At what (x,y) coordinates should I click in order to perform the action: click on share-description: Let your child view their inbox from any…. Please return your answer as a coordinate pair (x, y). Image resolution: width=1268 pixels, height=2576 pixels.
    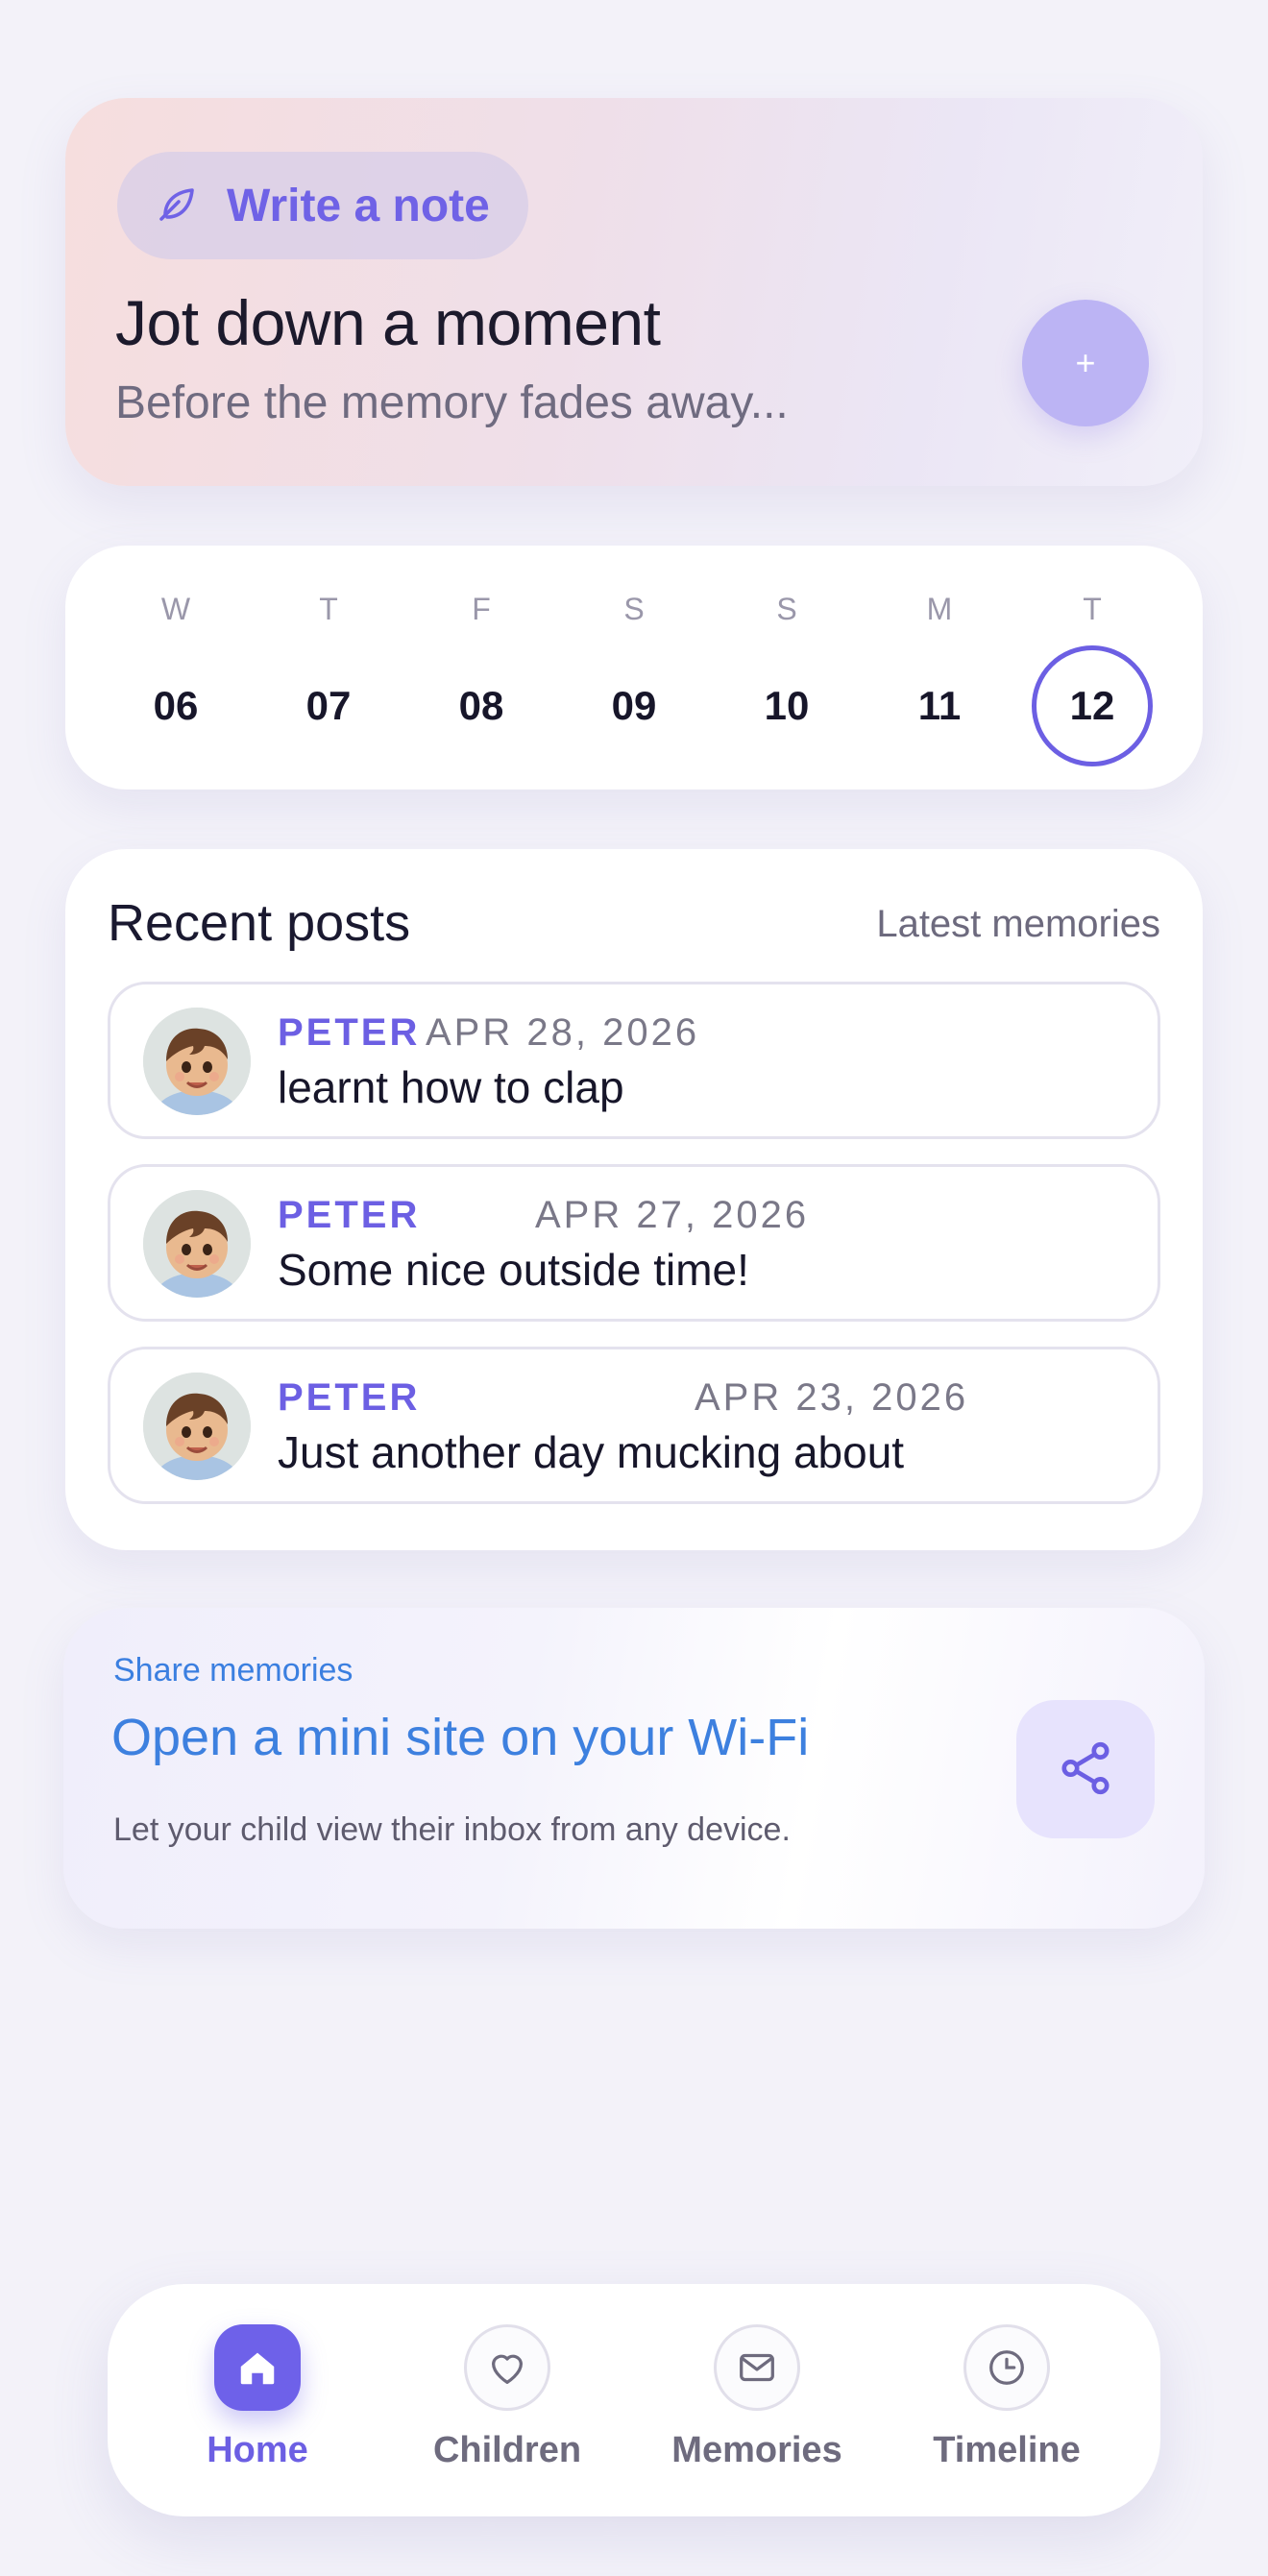
    Looking at the image, I should click on (452, 1830).